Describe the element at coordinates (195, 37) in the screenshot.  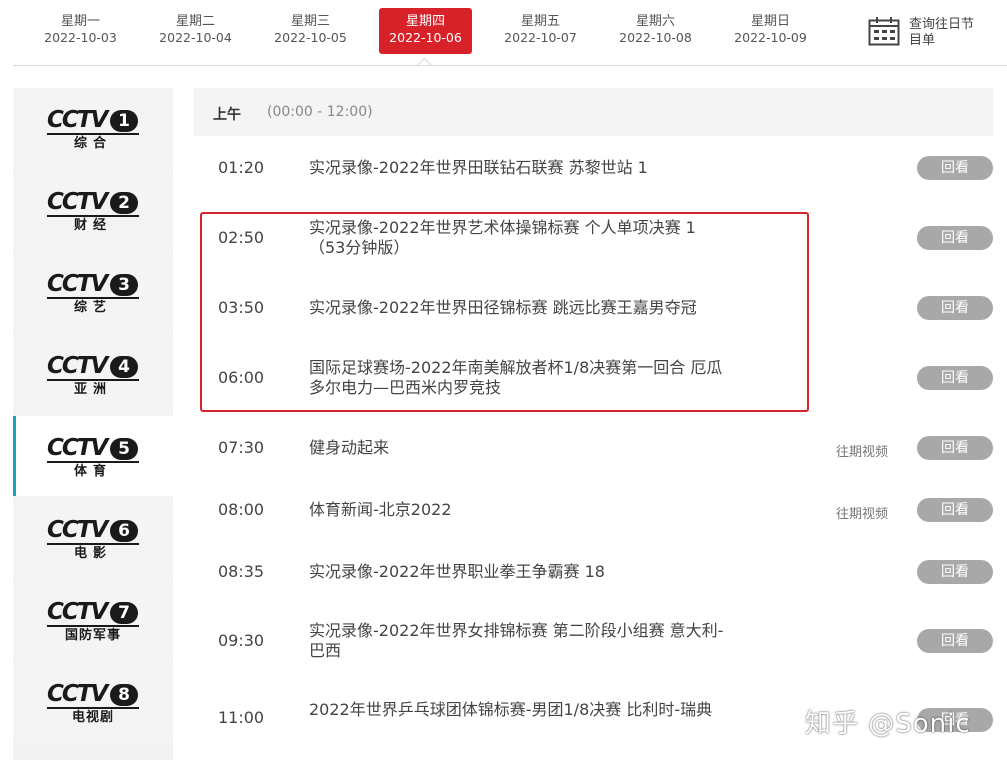
I see `date-tab-date: 2022-10-04` at that location.